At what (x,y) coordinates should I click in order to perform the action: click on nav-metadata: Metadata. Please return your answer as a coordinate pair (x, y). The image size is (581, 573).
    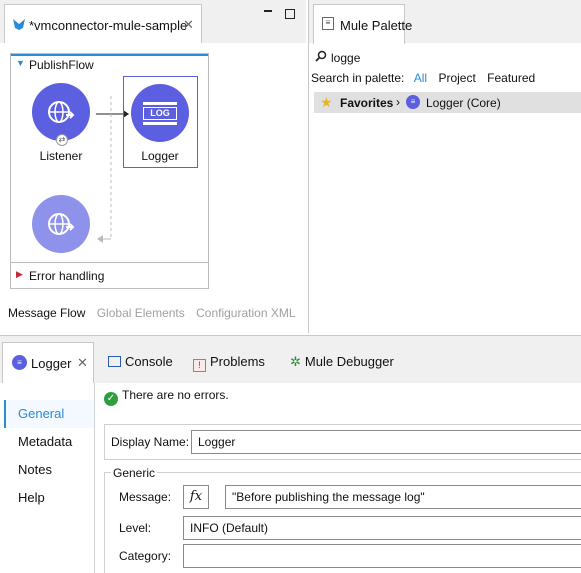
    Looking at the image, I should click on (49, 442).